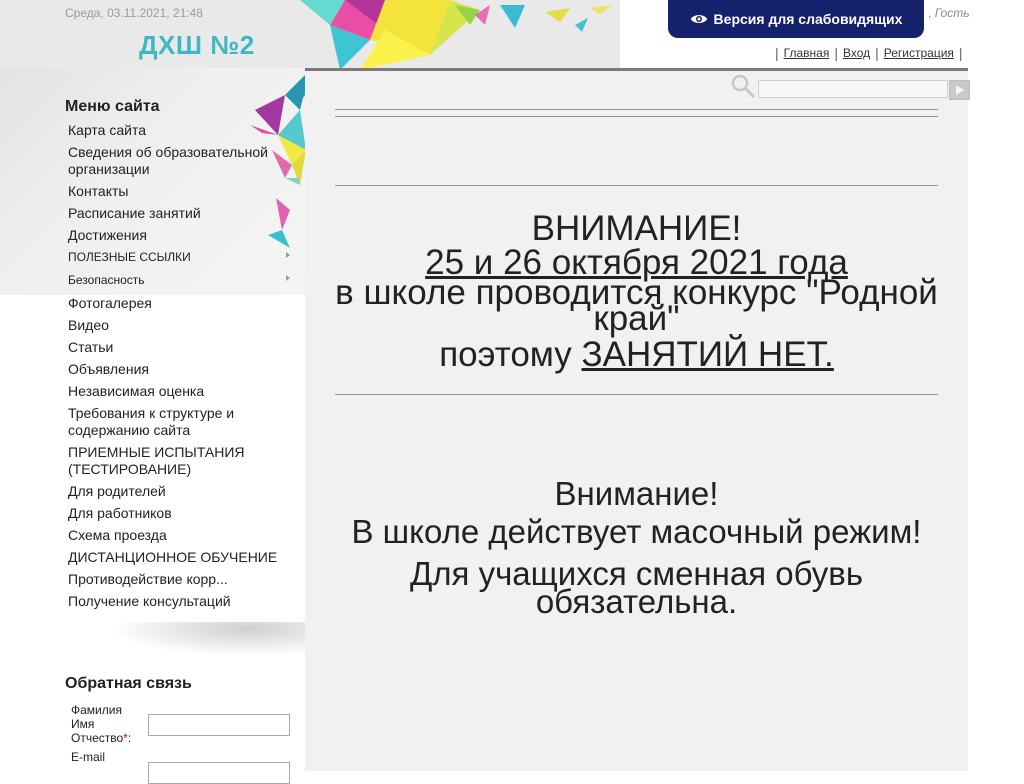  What do you see at coordinates (106, 280) in the screenshot?
I see `menu-item-safety-label: Безопасность` at bounding box center [106, 280].